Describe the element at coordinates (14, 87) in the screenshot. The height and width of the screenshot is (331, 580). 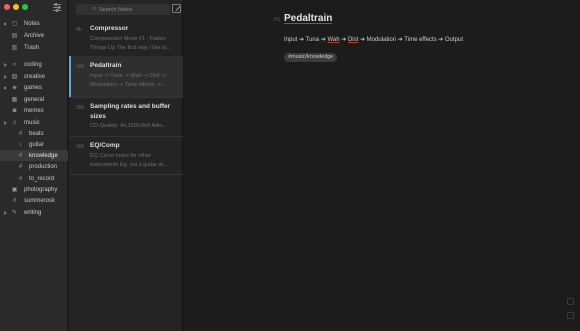
I see `sidebar-icon: ◈` at that location.